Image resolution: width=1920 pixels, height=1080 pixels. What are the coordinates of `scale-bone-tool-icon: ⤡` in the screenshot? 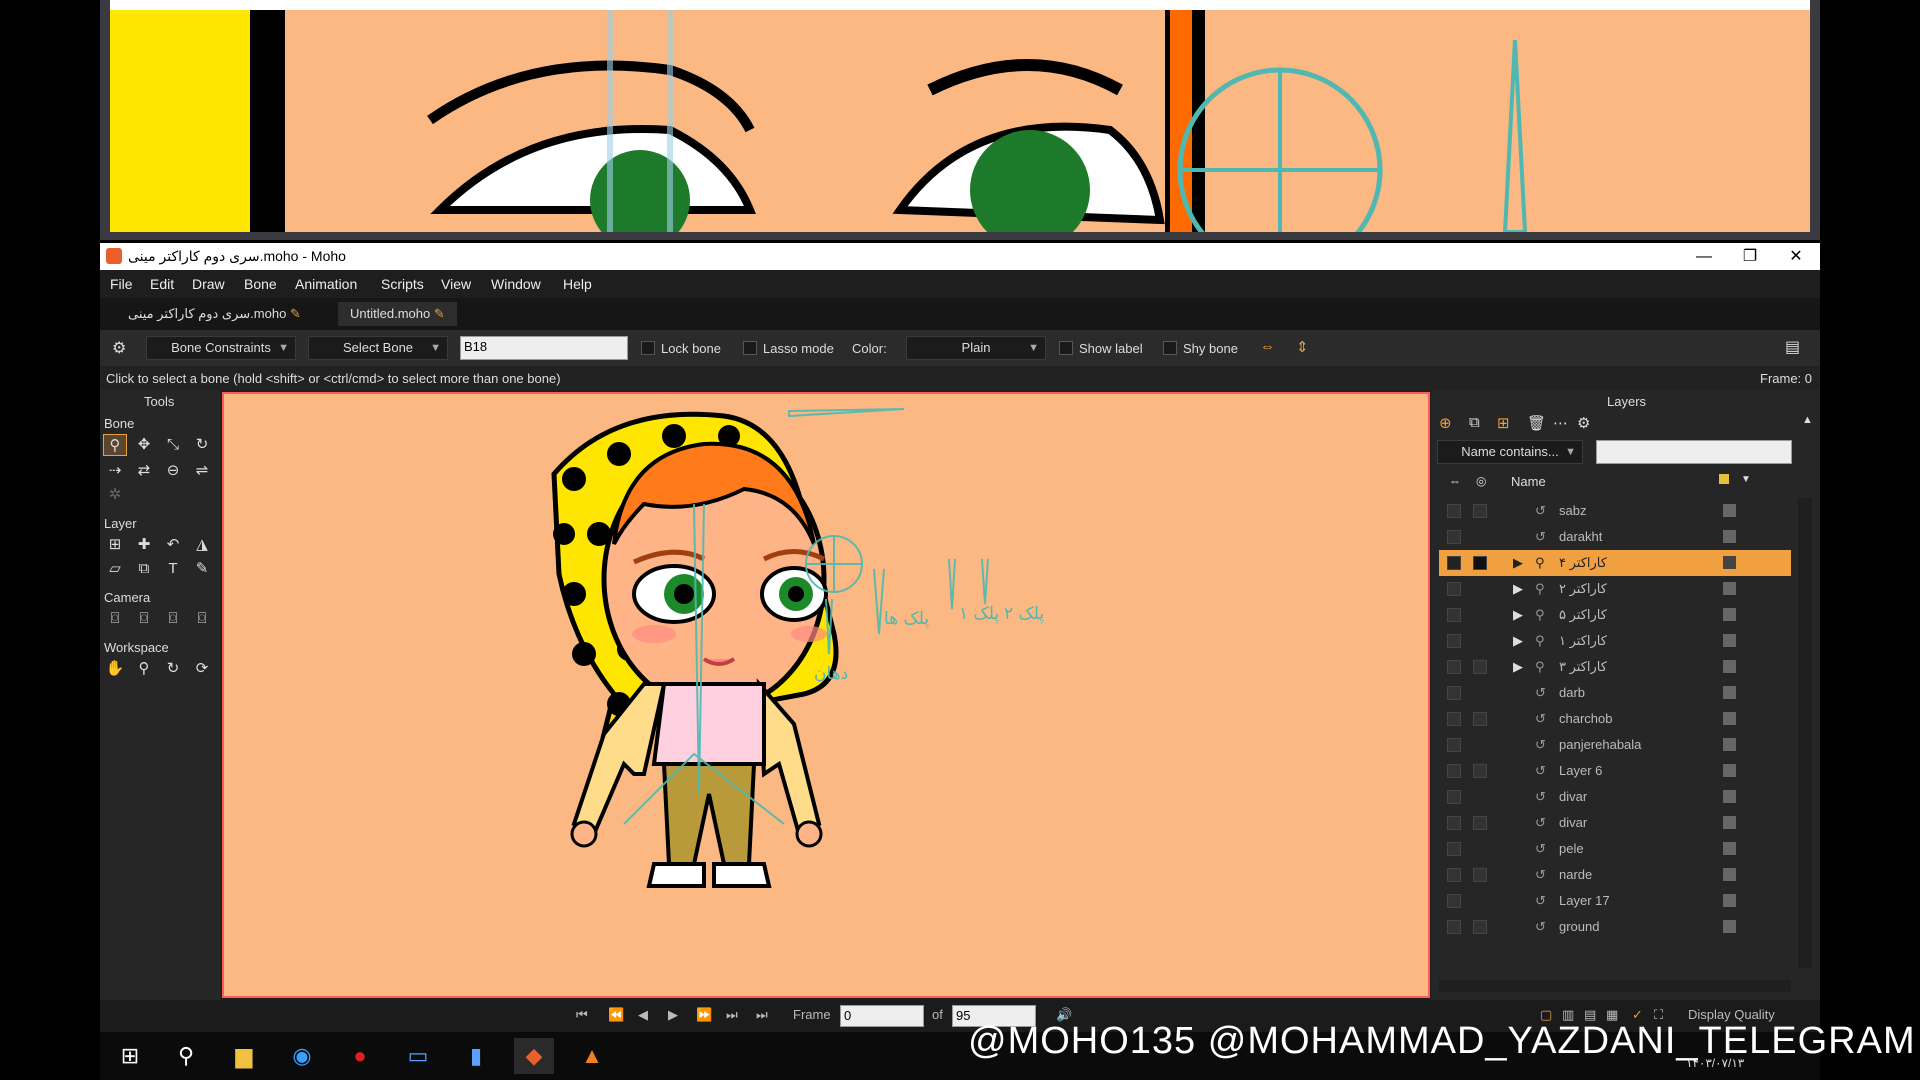 It's located at (173, 445).